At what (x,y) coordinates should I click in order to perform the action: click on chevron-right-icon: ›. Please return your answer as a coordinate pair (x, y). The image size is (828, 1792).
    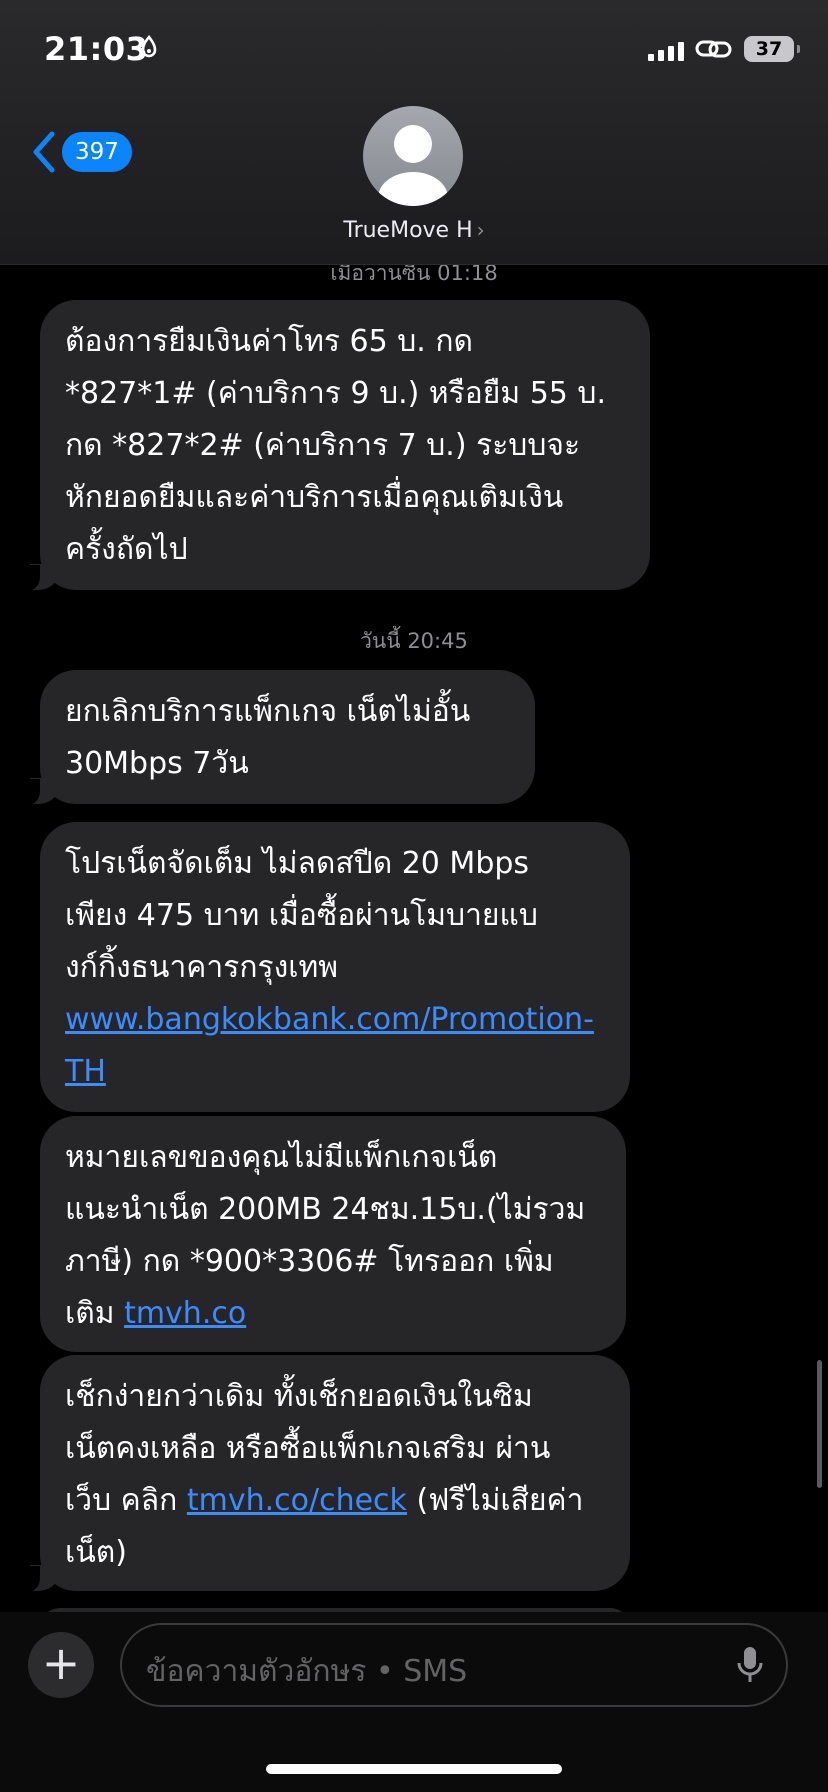
    Looking at the image, I should click on (480, 230).